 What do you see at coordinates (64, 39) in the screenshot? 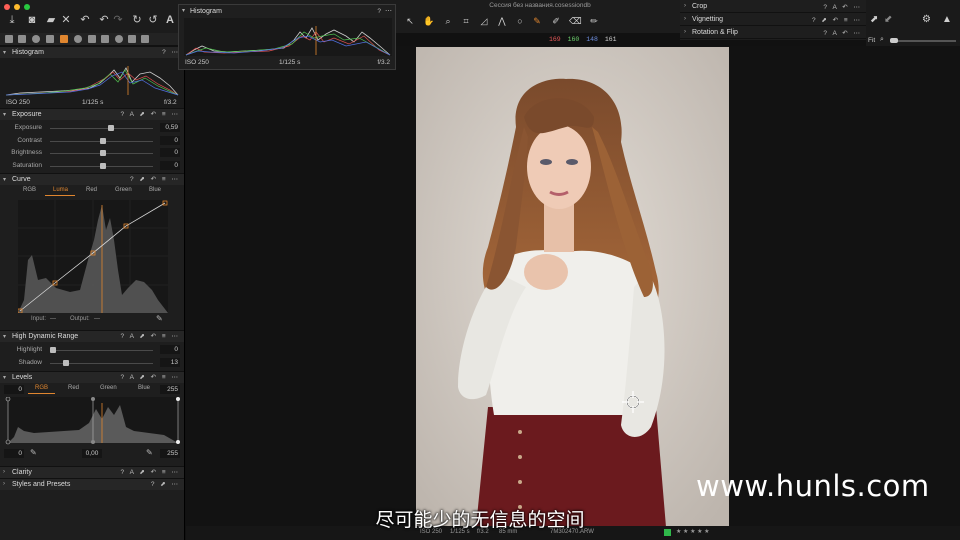
I see `tab-exposure` at bounding box center [64, 39].